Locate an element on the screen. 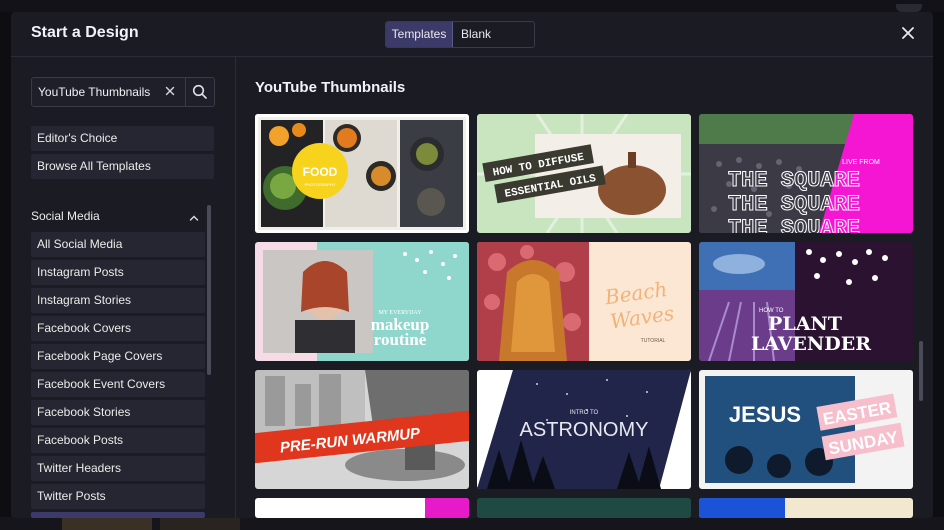  clear-search-icon is located at coordinates (170, 91).